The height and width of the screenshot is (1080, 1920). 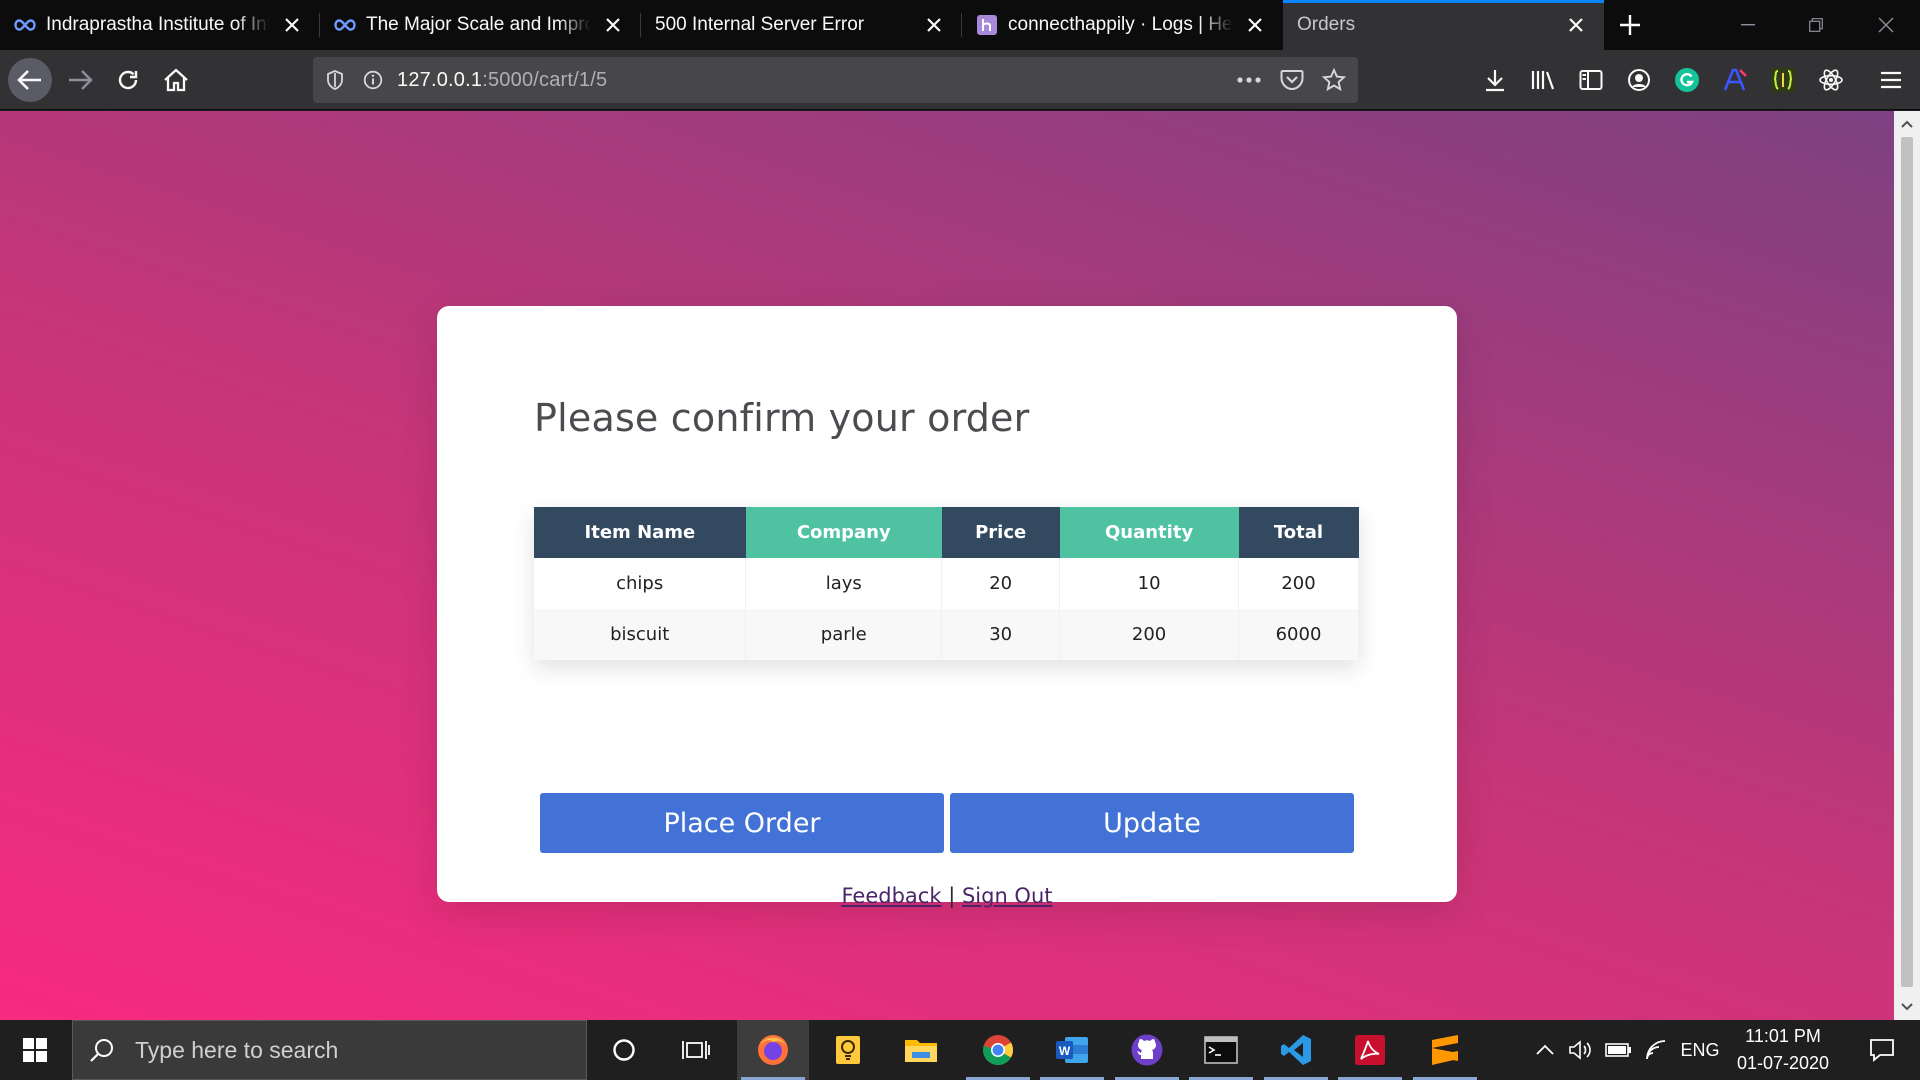 I want to click on speaker-icon, so click(x=1580, y=1050).